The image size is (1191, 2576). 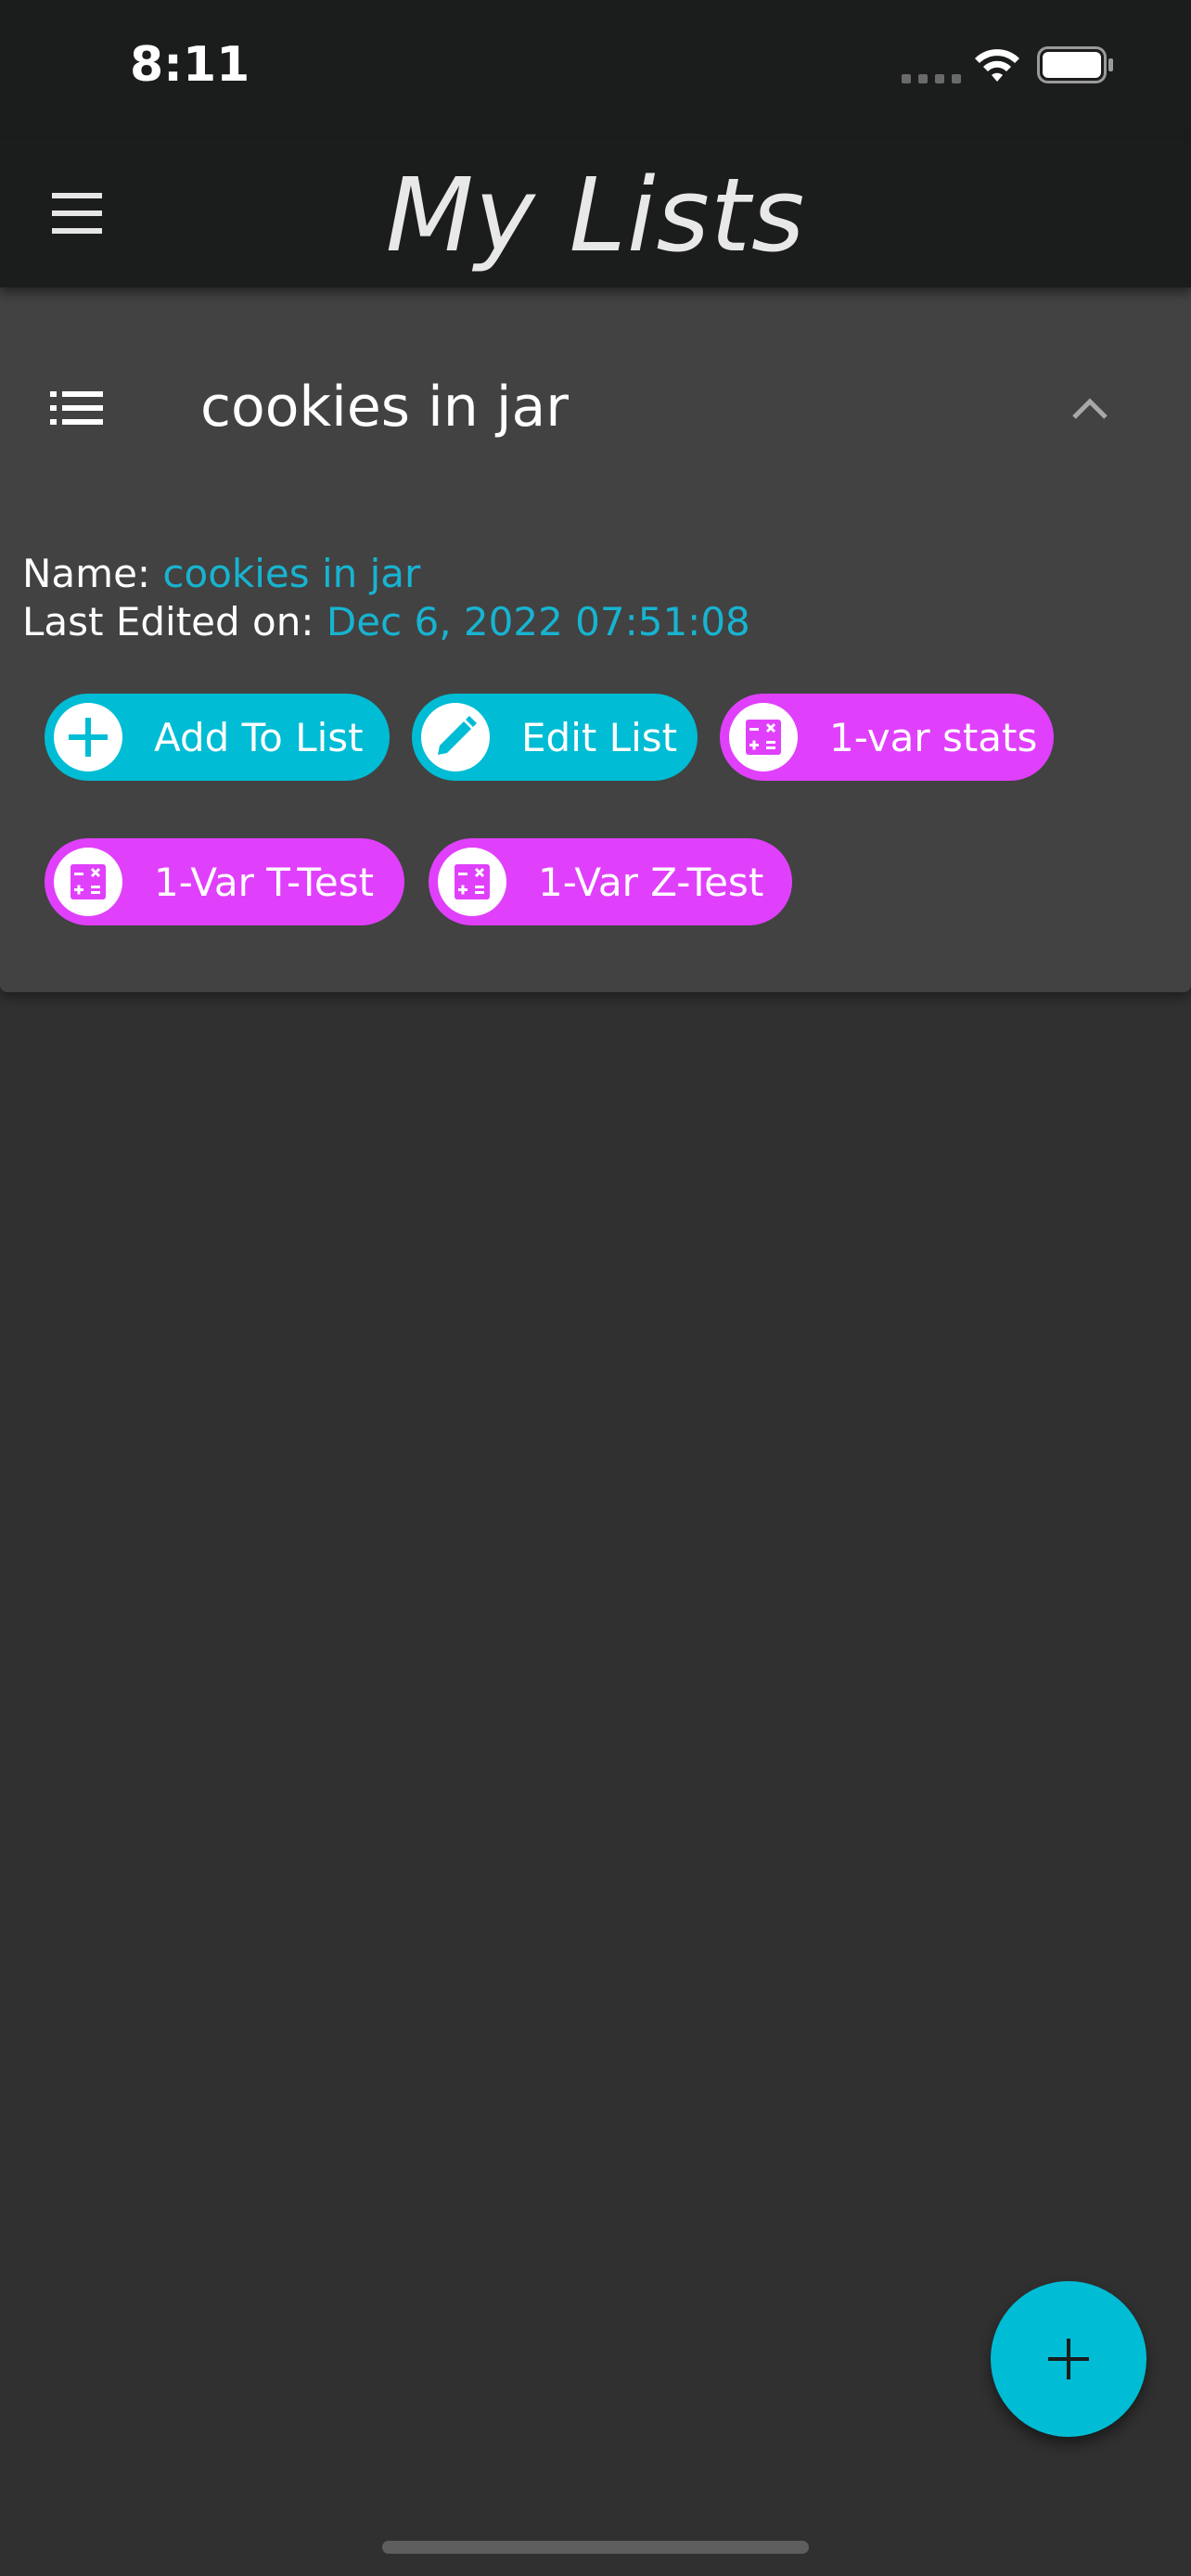 I want to click on one-var-z-test-button: 1-Var Z-Test, so click(x=610, y=881).